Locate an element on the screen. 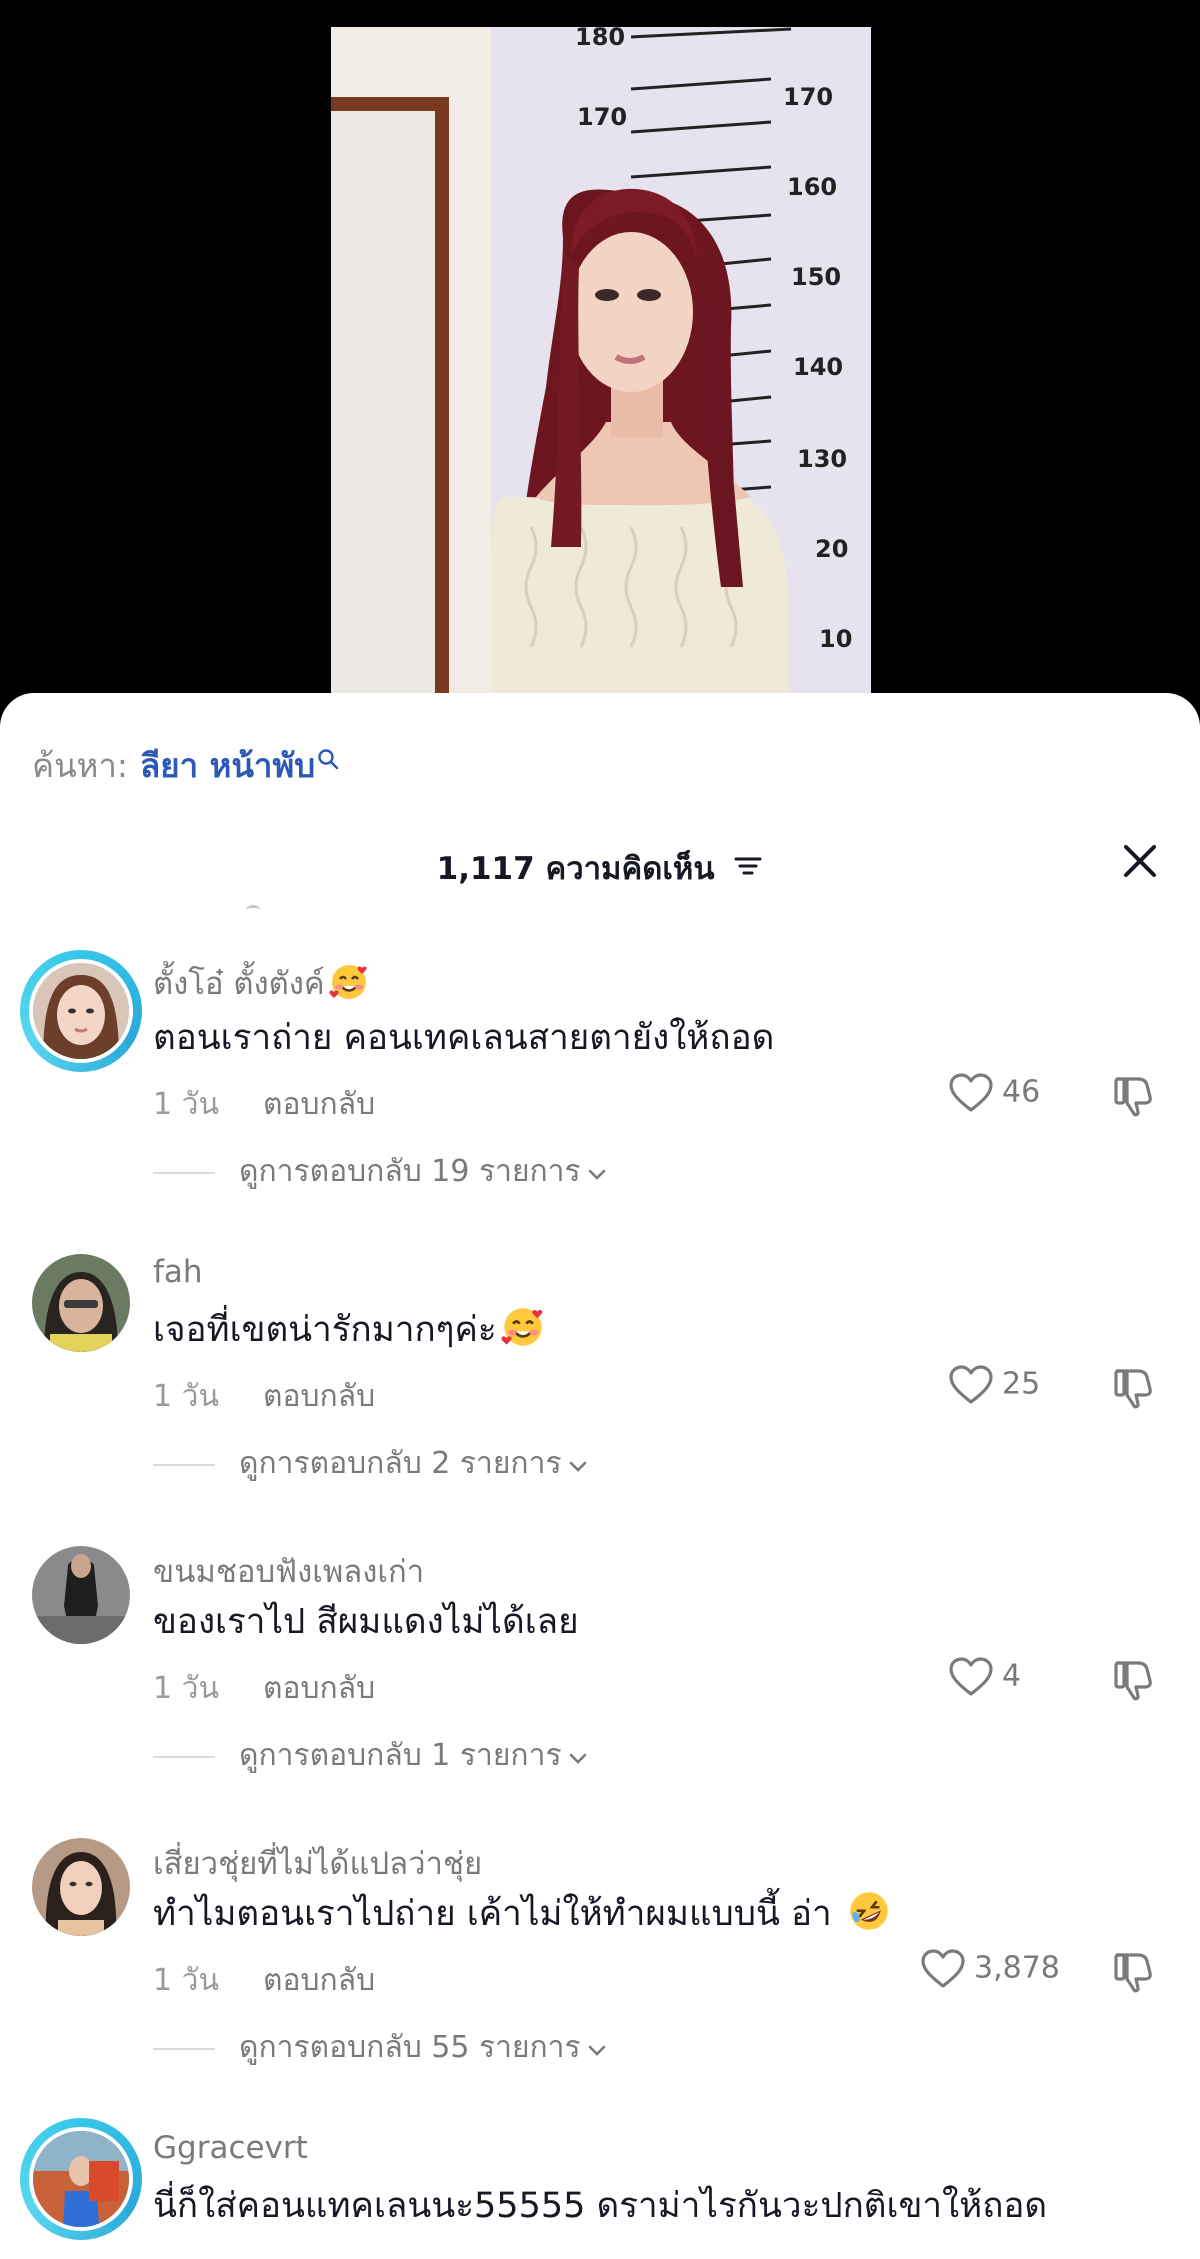 This screenshot has height=2259, width=1200. video-still: 180 170 170 160 160 150 140 130 20 10 is located at coordinates (601, 362).